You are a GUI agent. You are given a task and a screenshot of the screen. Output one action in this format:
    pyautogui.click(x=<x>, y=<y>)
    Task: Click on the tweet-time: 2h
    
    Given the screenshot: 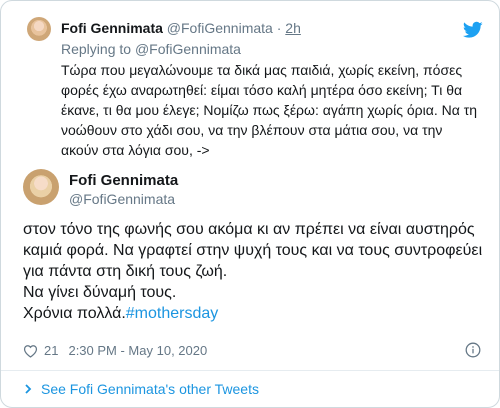 What is the action you would take?
    pyautogui.click(x=293, y=28)
    